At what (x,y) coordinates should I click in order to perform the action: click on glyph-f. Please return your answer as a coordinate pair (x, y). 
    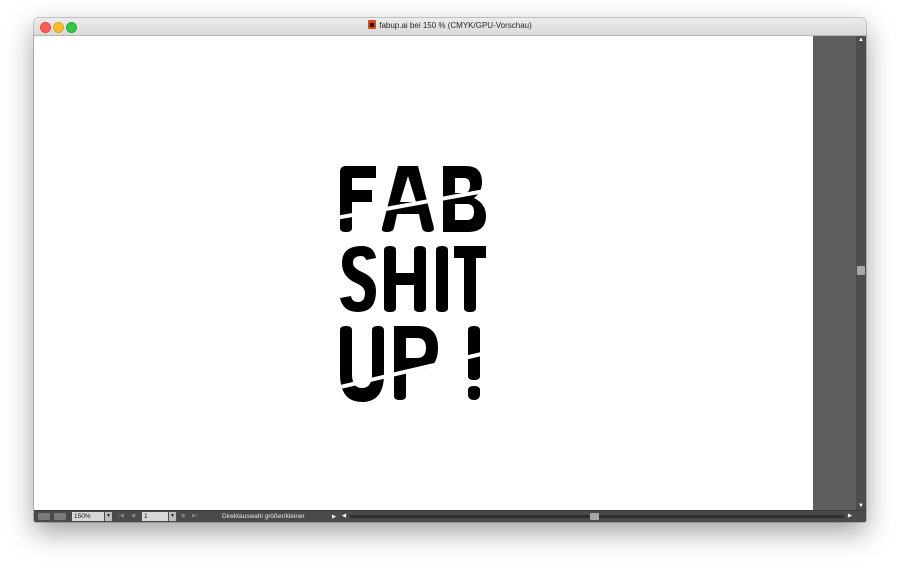
    Looking at the image, I should click on (358, 199).